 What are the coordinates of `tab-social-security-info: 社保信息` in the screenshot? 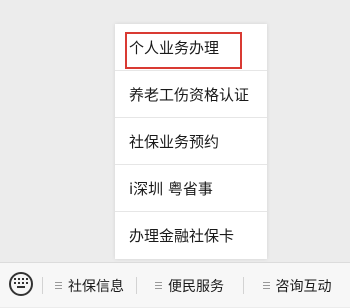 It's located at (89, 285).